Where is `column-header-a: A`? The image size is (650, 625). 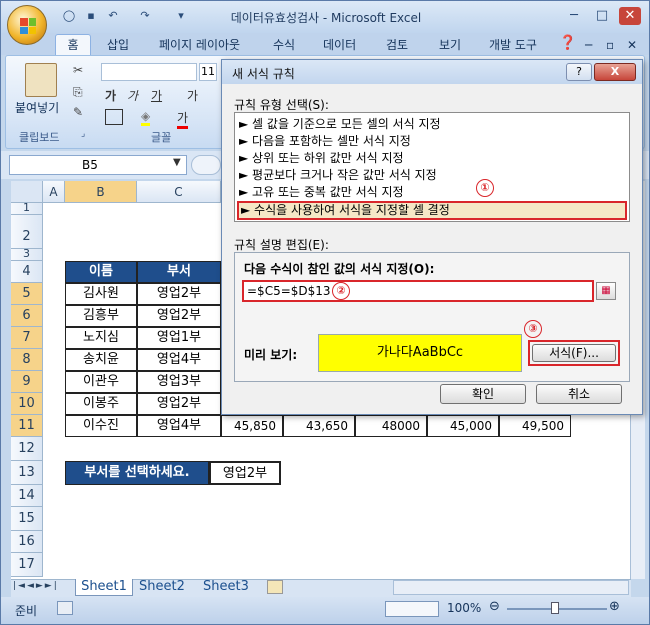
column-header-a: A is located at coordinates (54, 192).